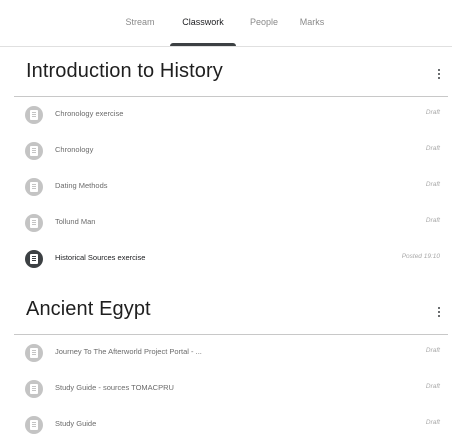 This screenshot has height=443, width=452. Describe the element at coordinates (89, 113) in the screenshot. I see `item-title: Chronology exercise` at that location.